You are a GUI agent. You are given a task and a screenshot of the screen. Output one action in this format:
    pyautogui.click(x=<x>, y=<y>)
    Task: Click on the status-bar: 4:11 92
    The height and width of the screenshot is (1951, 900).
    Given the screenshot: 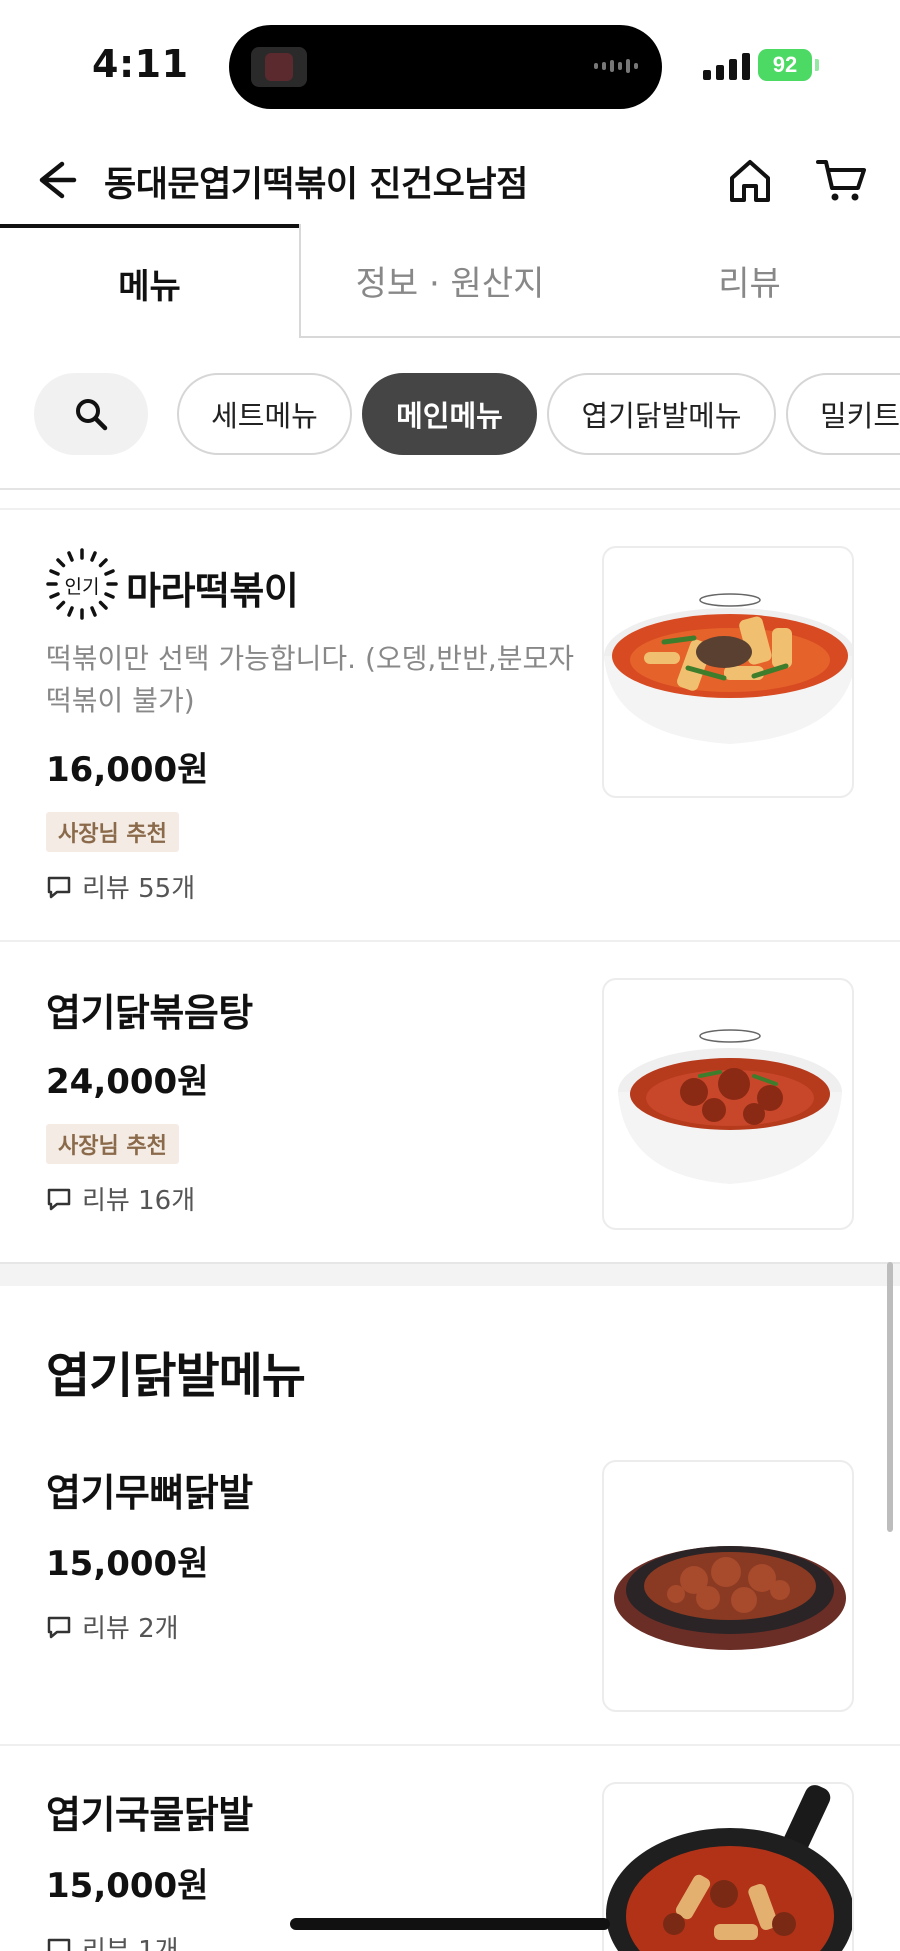 What is the action you would take?
    pyautogui.click(x=450, y=65)
    